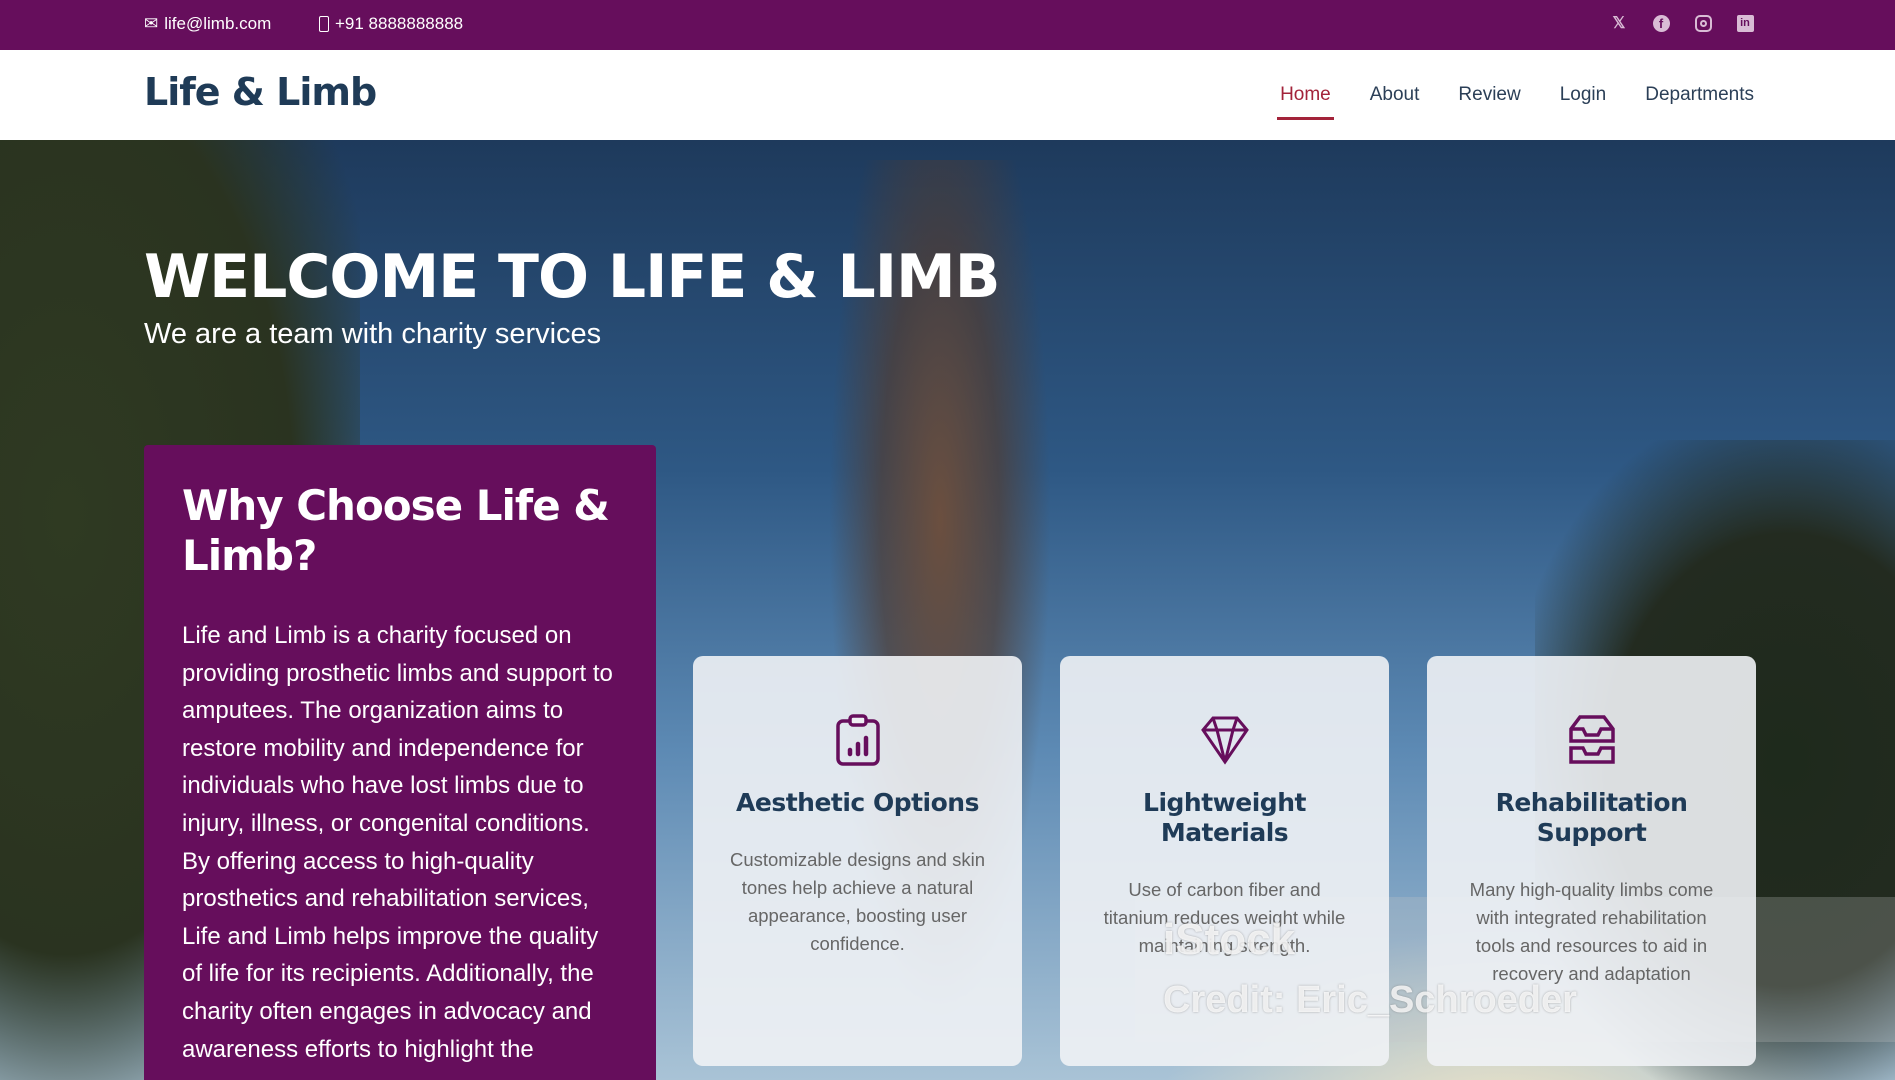  What do you see at coordinates (1661, 23) in the screenshot?
I see `facebook-icon: f` at bounding box center [1661, 23].